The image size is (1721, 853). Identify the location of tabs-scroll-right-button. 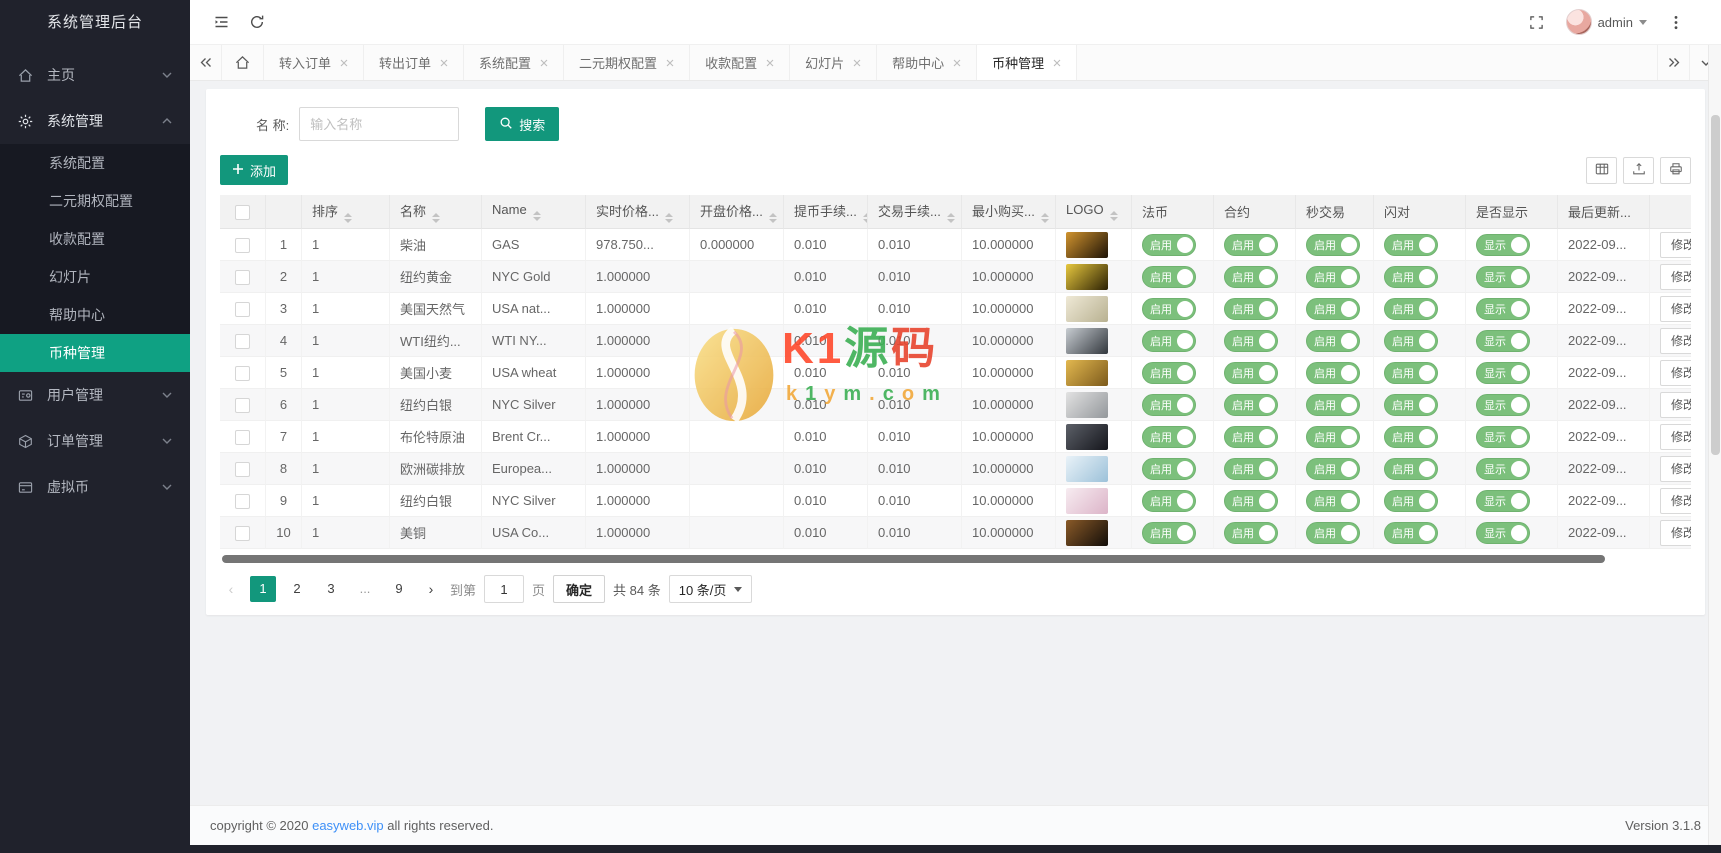
(1673, 62).